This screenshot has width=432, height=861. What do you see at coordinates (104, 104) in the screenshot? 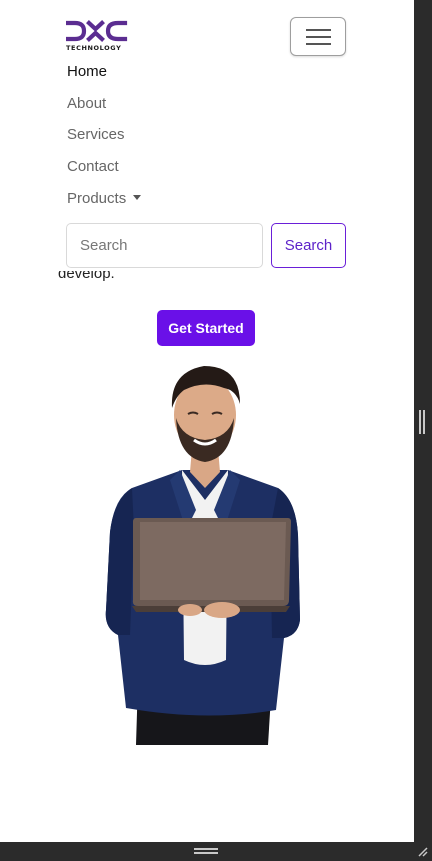
I see `nav-item-about: About` at bounding box center [104, 104].